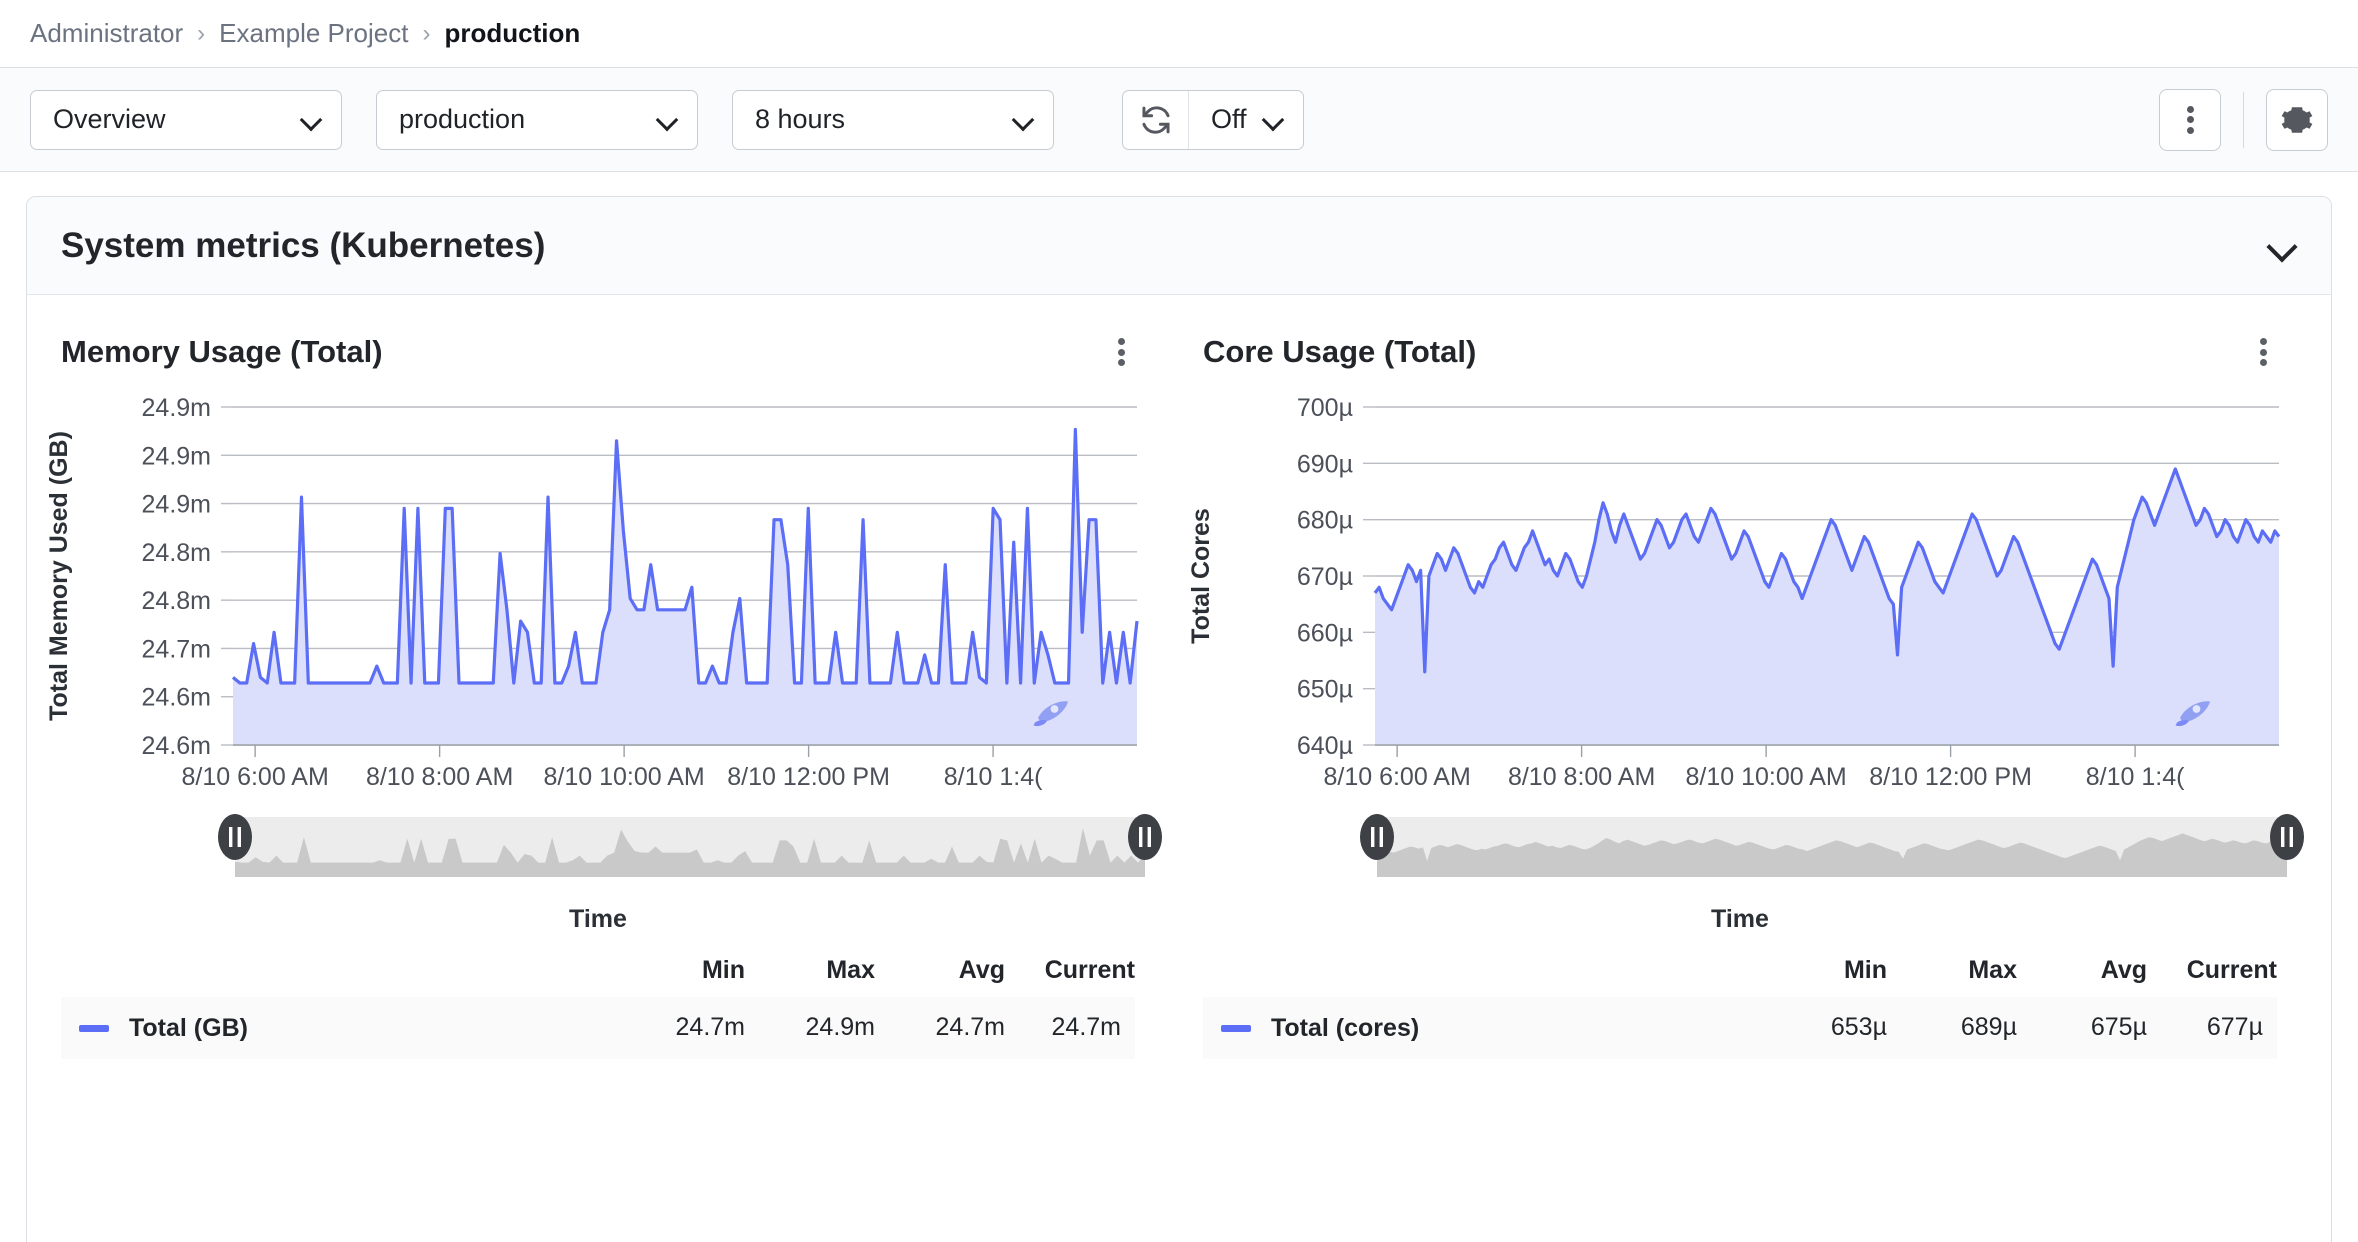 The image size is (2358, 1242). I want to click on refresh-icon, so click(1155, 119).